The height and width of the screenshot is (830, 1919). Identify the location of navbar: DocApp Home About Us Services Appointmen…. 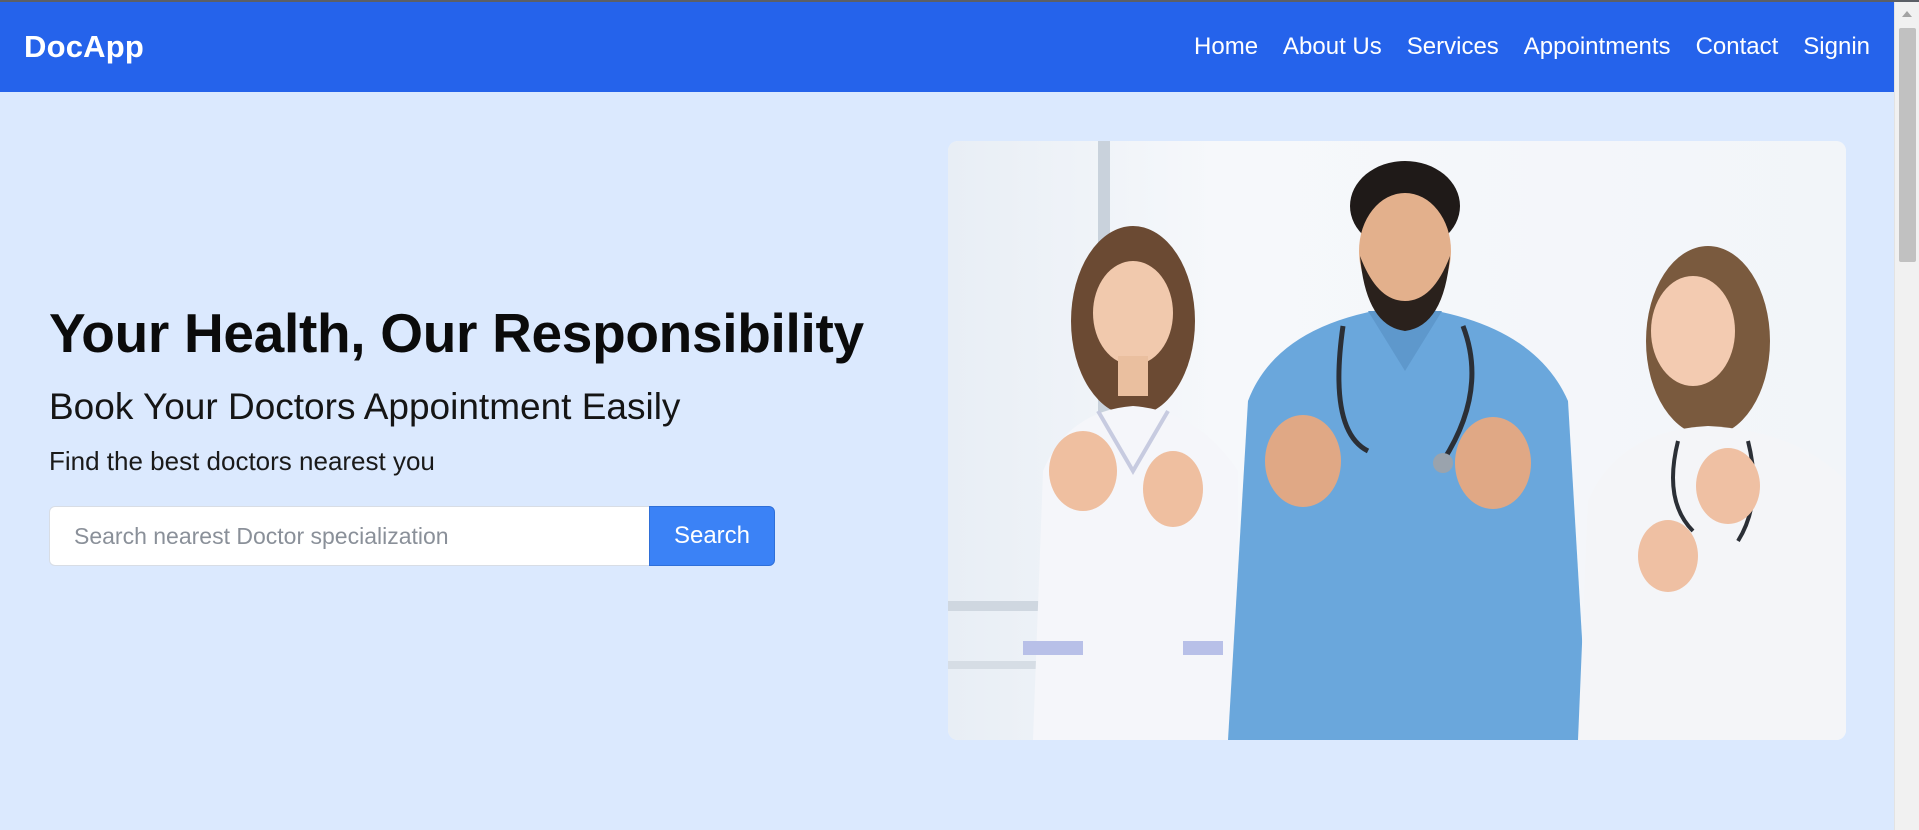
(947, 47).